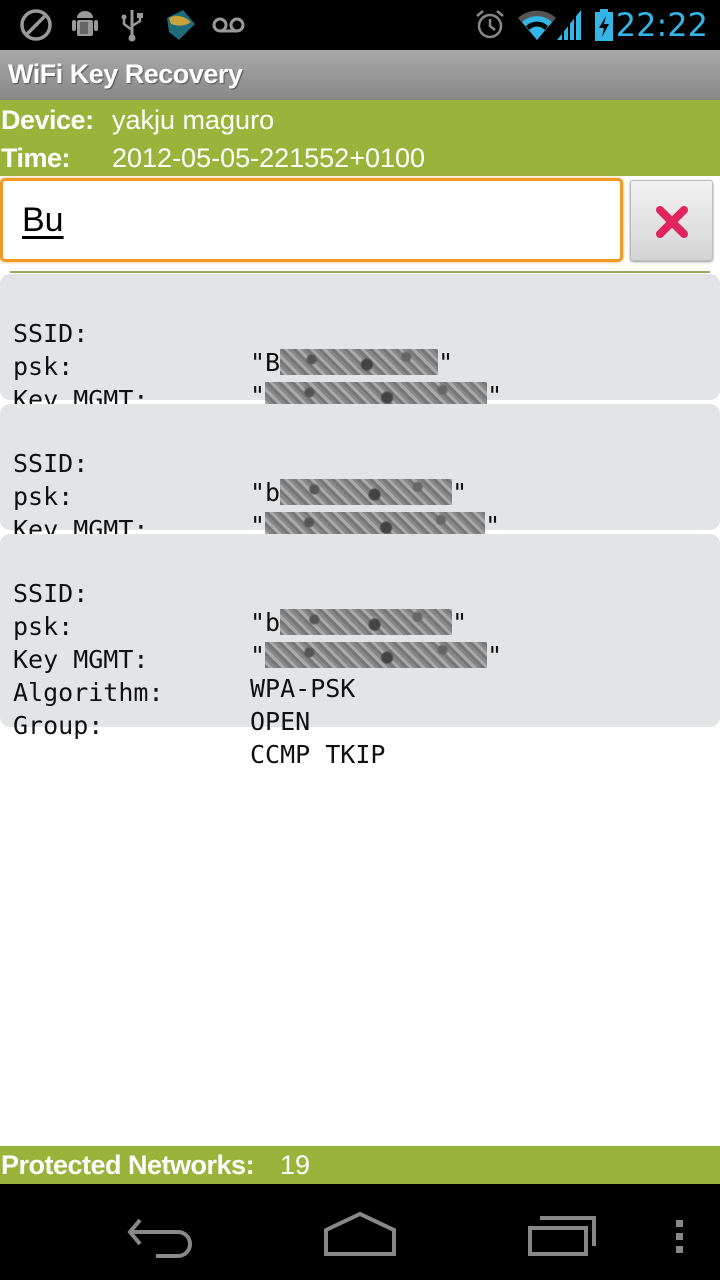 The width and height of the screenshot is (720, 1280). Describe the element at coordinates (36, 158) in the screenshot. I see `time-label: Time:` at that location.